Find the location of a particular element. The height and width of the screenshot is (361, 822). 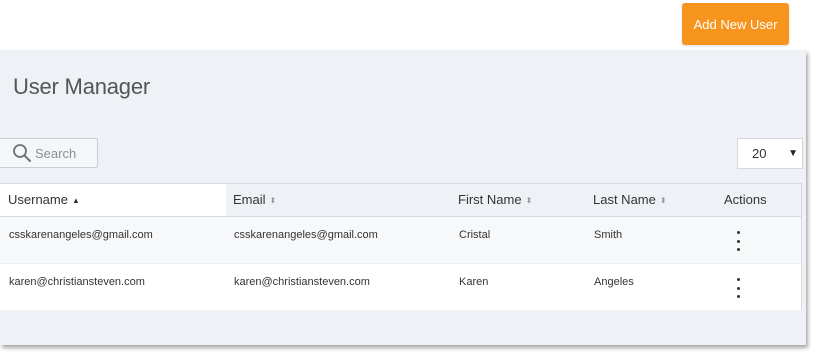

cell-email: csskarenangeles@gmail.com is located at coordinates (306, 235).